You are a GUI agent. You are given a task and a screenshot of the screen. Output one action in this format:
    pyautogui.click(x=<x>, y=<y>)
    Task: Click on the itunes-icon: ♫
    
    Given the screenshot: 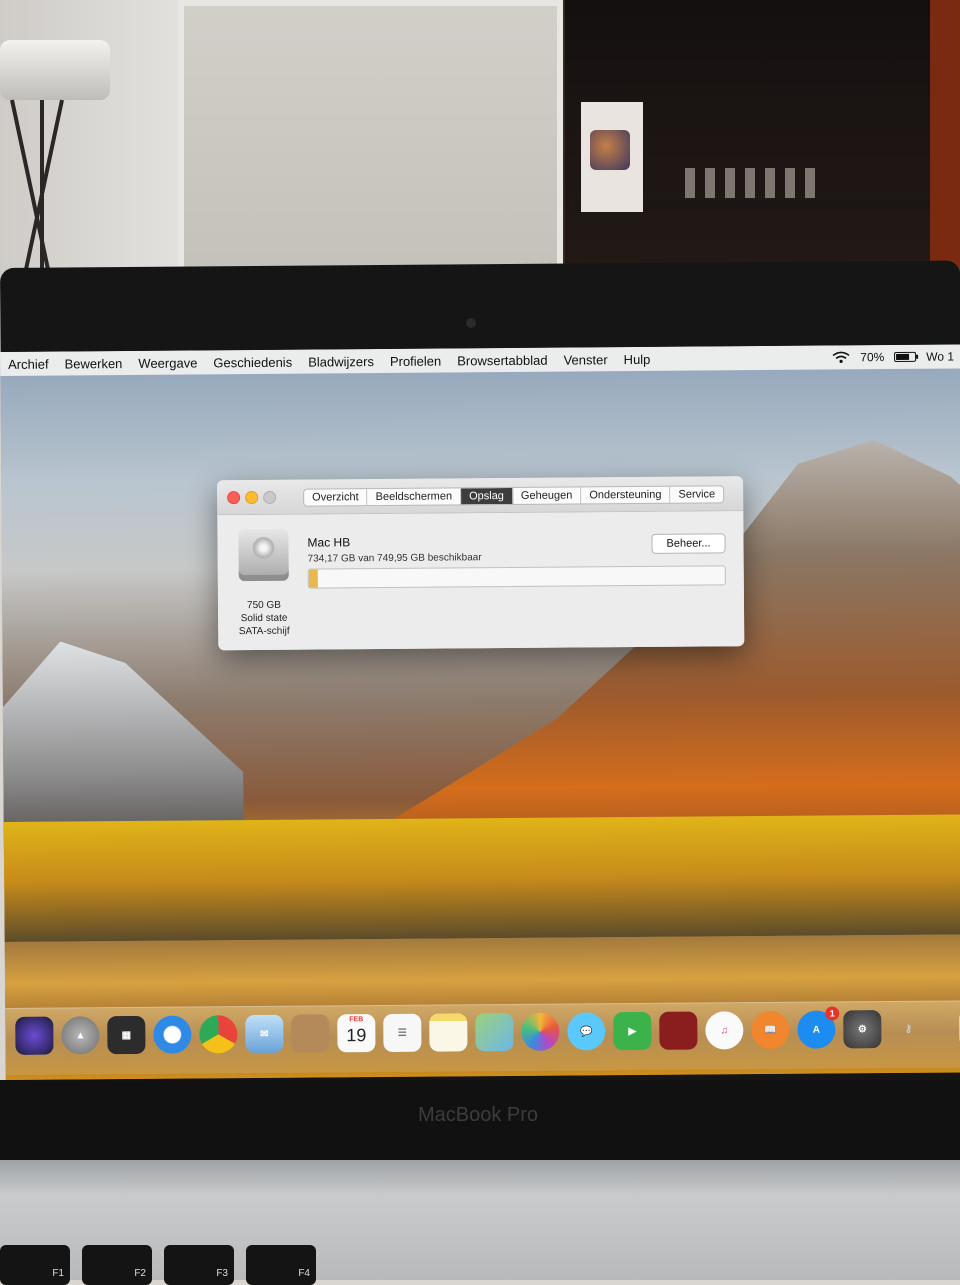 What is the action you would take?
    pyautogui.click(x=724, y=1030)
    